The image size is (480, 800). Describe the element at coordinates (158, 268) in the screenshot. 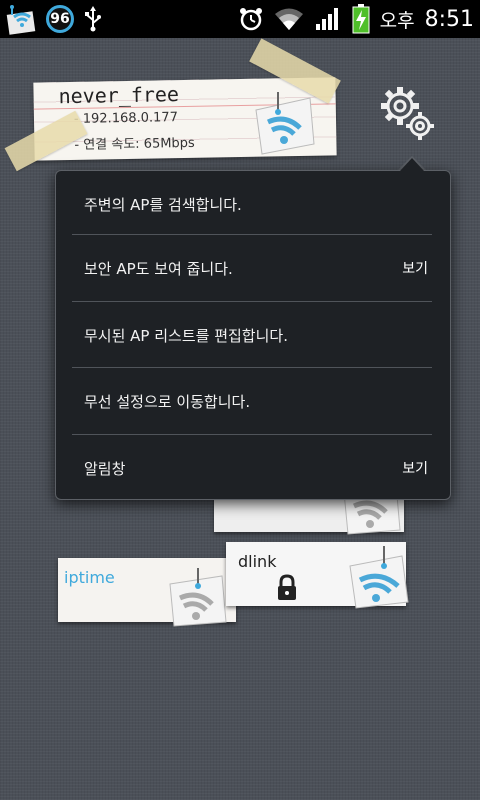

I see `menu-item-label: 보안 AP도 보여 줍니다.` at that location.